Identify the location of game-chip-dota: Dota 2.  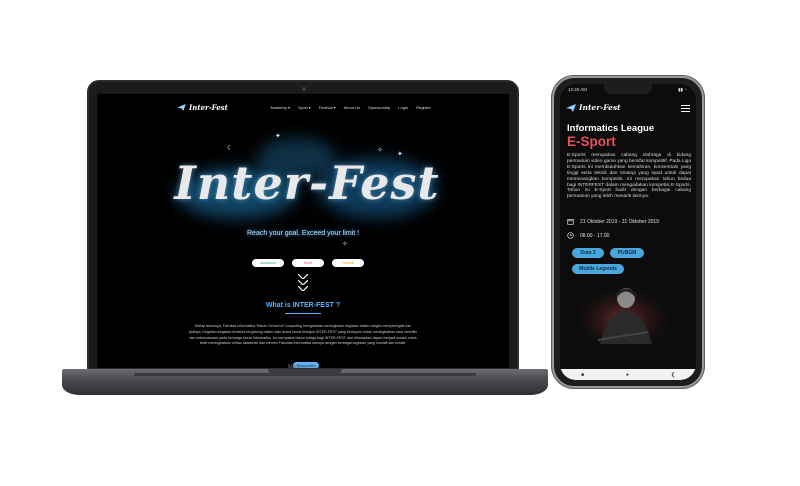
(588, 253).